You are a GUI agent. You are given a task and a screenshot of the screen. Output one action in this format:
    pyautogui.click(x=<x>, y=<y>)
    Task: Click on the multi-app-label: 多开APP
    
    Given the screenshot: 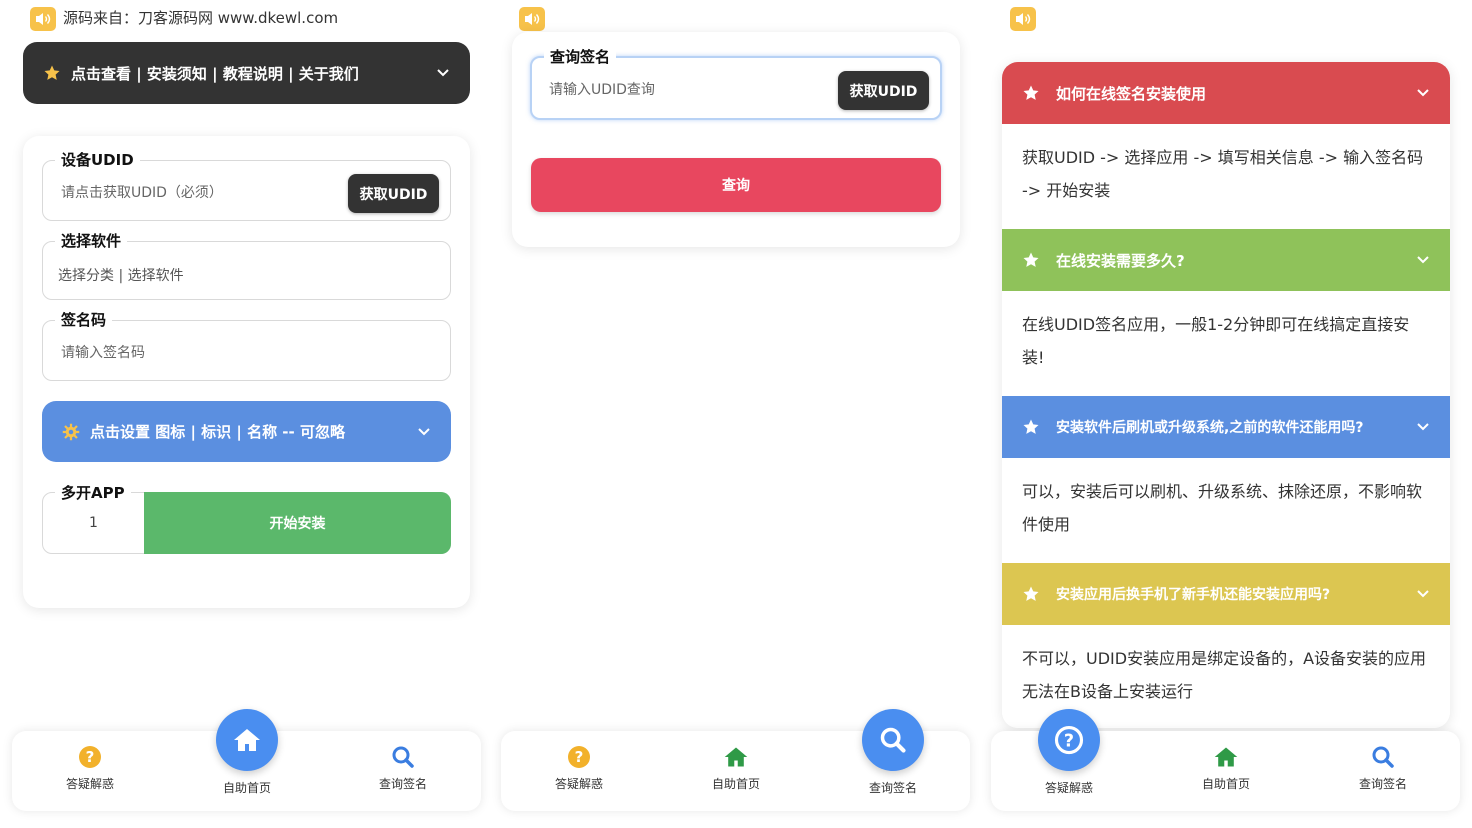 What is the action you would take?
    pyautogui.click(x=93, y=493)
    